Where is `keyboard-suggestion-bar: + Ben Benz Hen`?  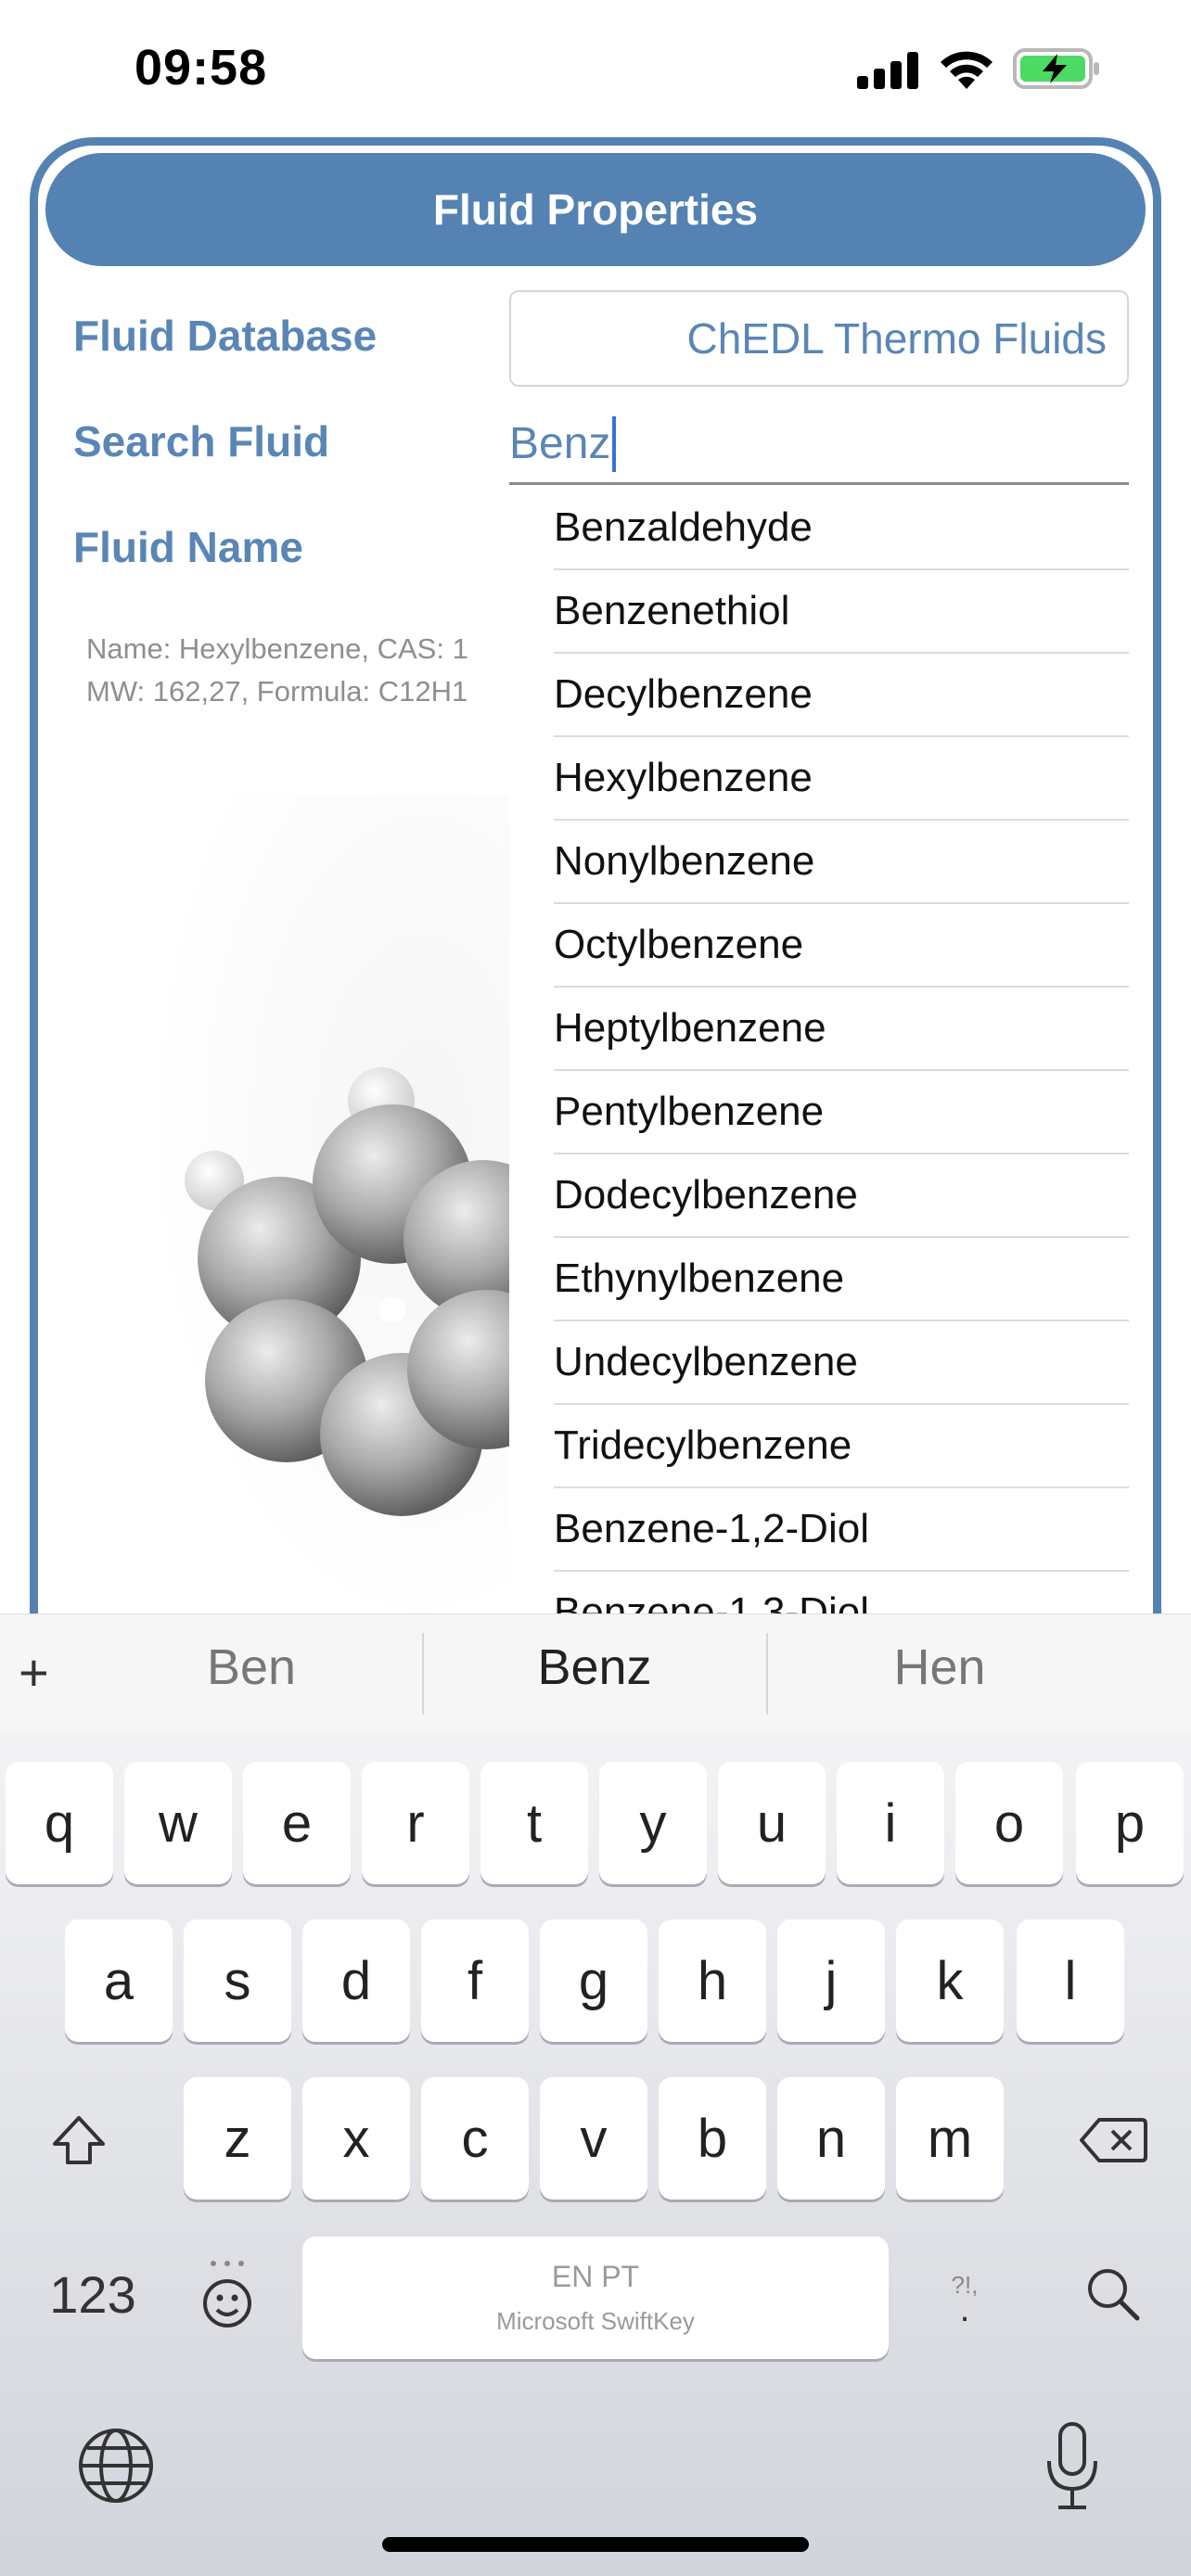
keyboard-suggestion-bar: + Ben Benz Hen is located at coordinates (595, 1672).